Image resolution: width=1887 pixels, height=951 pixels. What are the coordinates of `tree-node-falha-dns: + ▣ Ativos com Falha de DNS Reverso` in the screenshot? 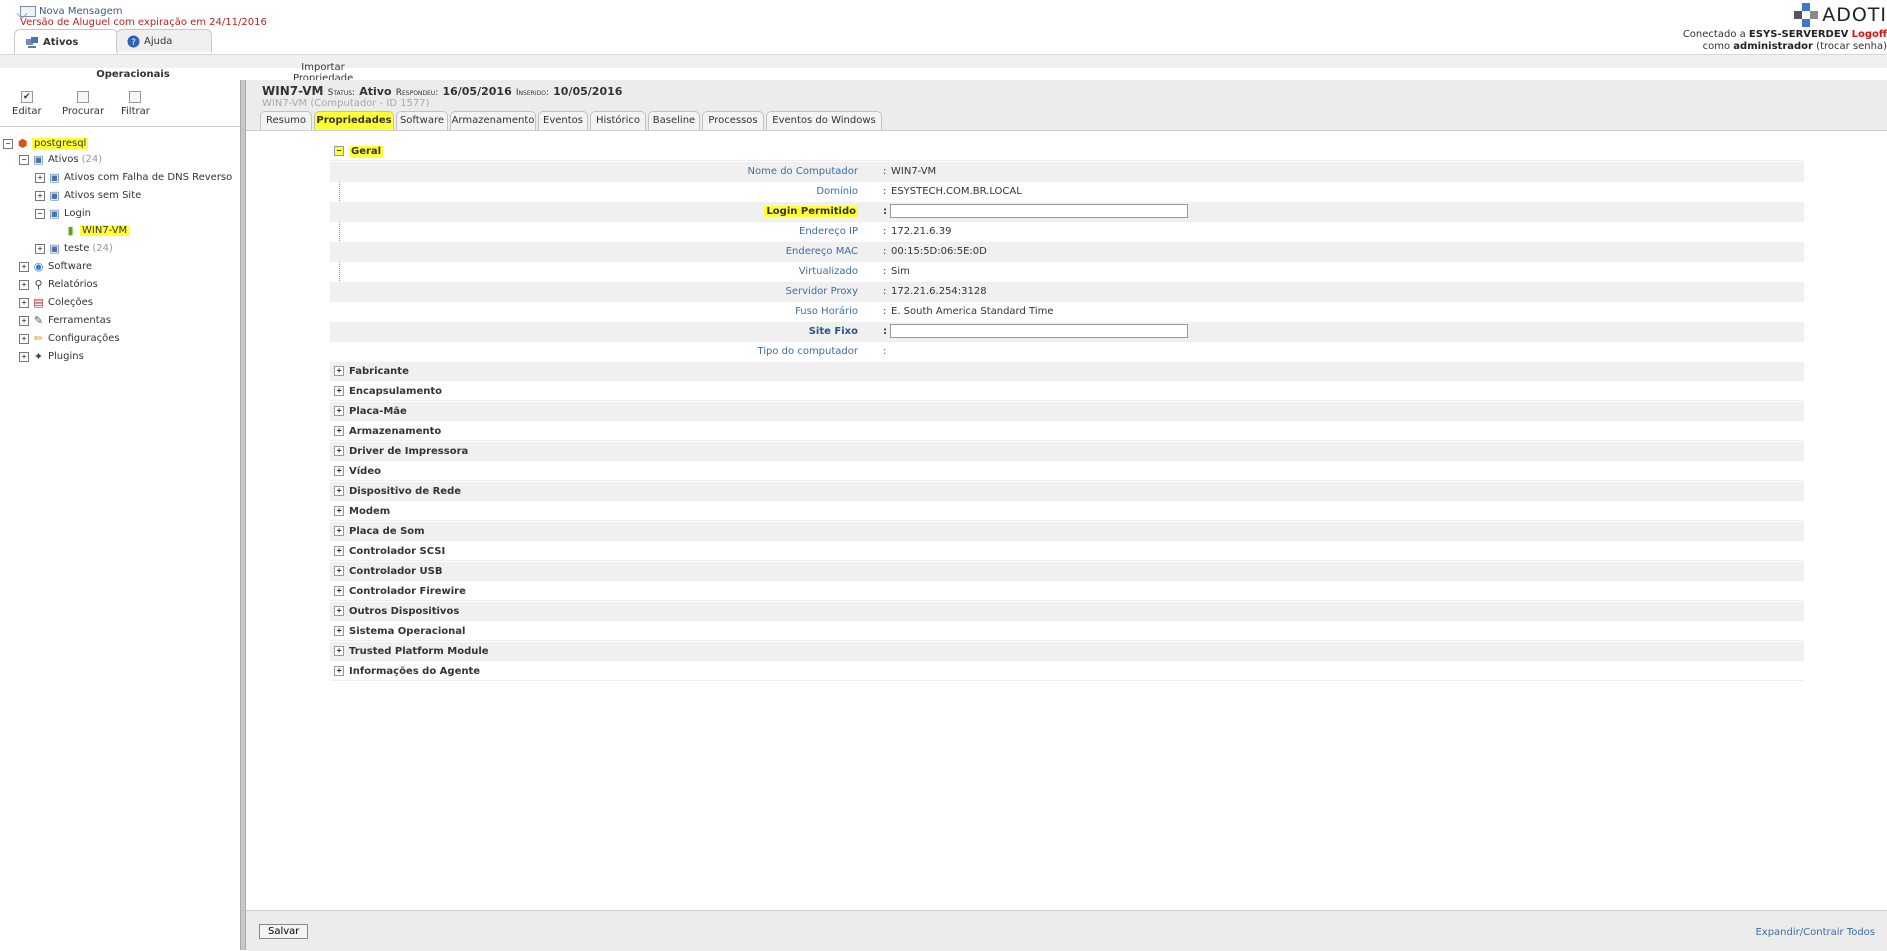 It's located at (133, 177).